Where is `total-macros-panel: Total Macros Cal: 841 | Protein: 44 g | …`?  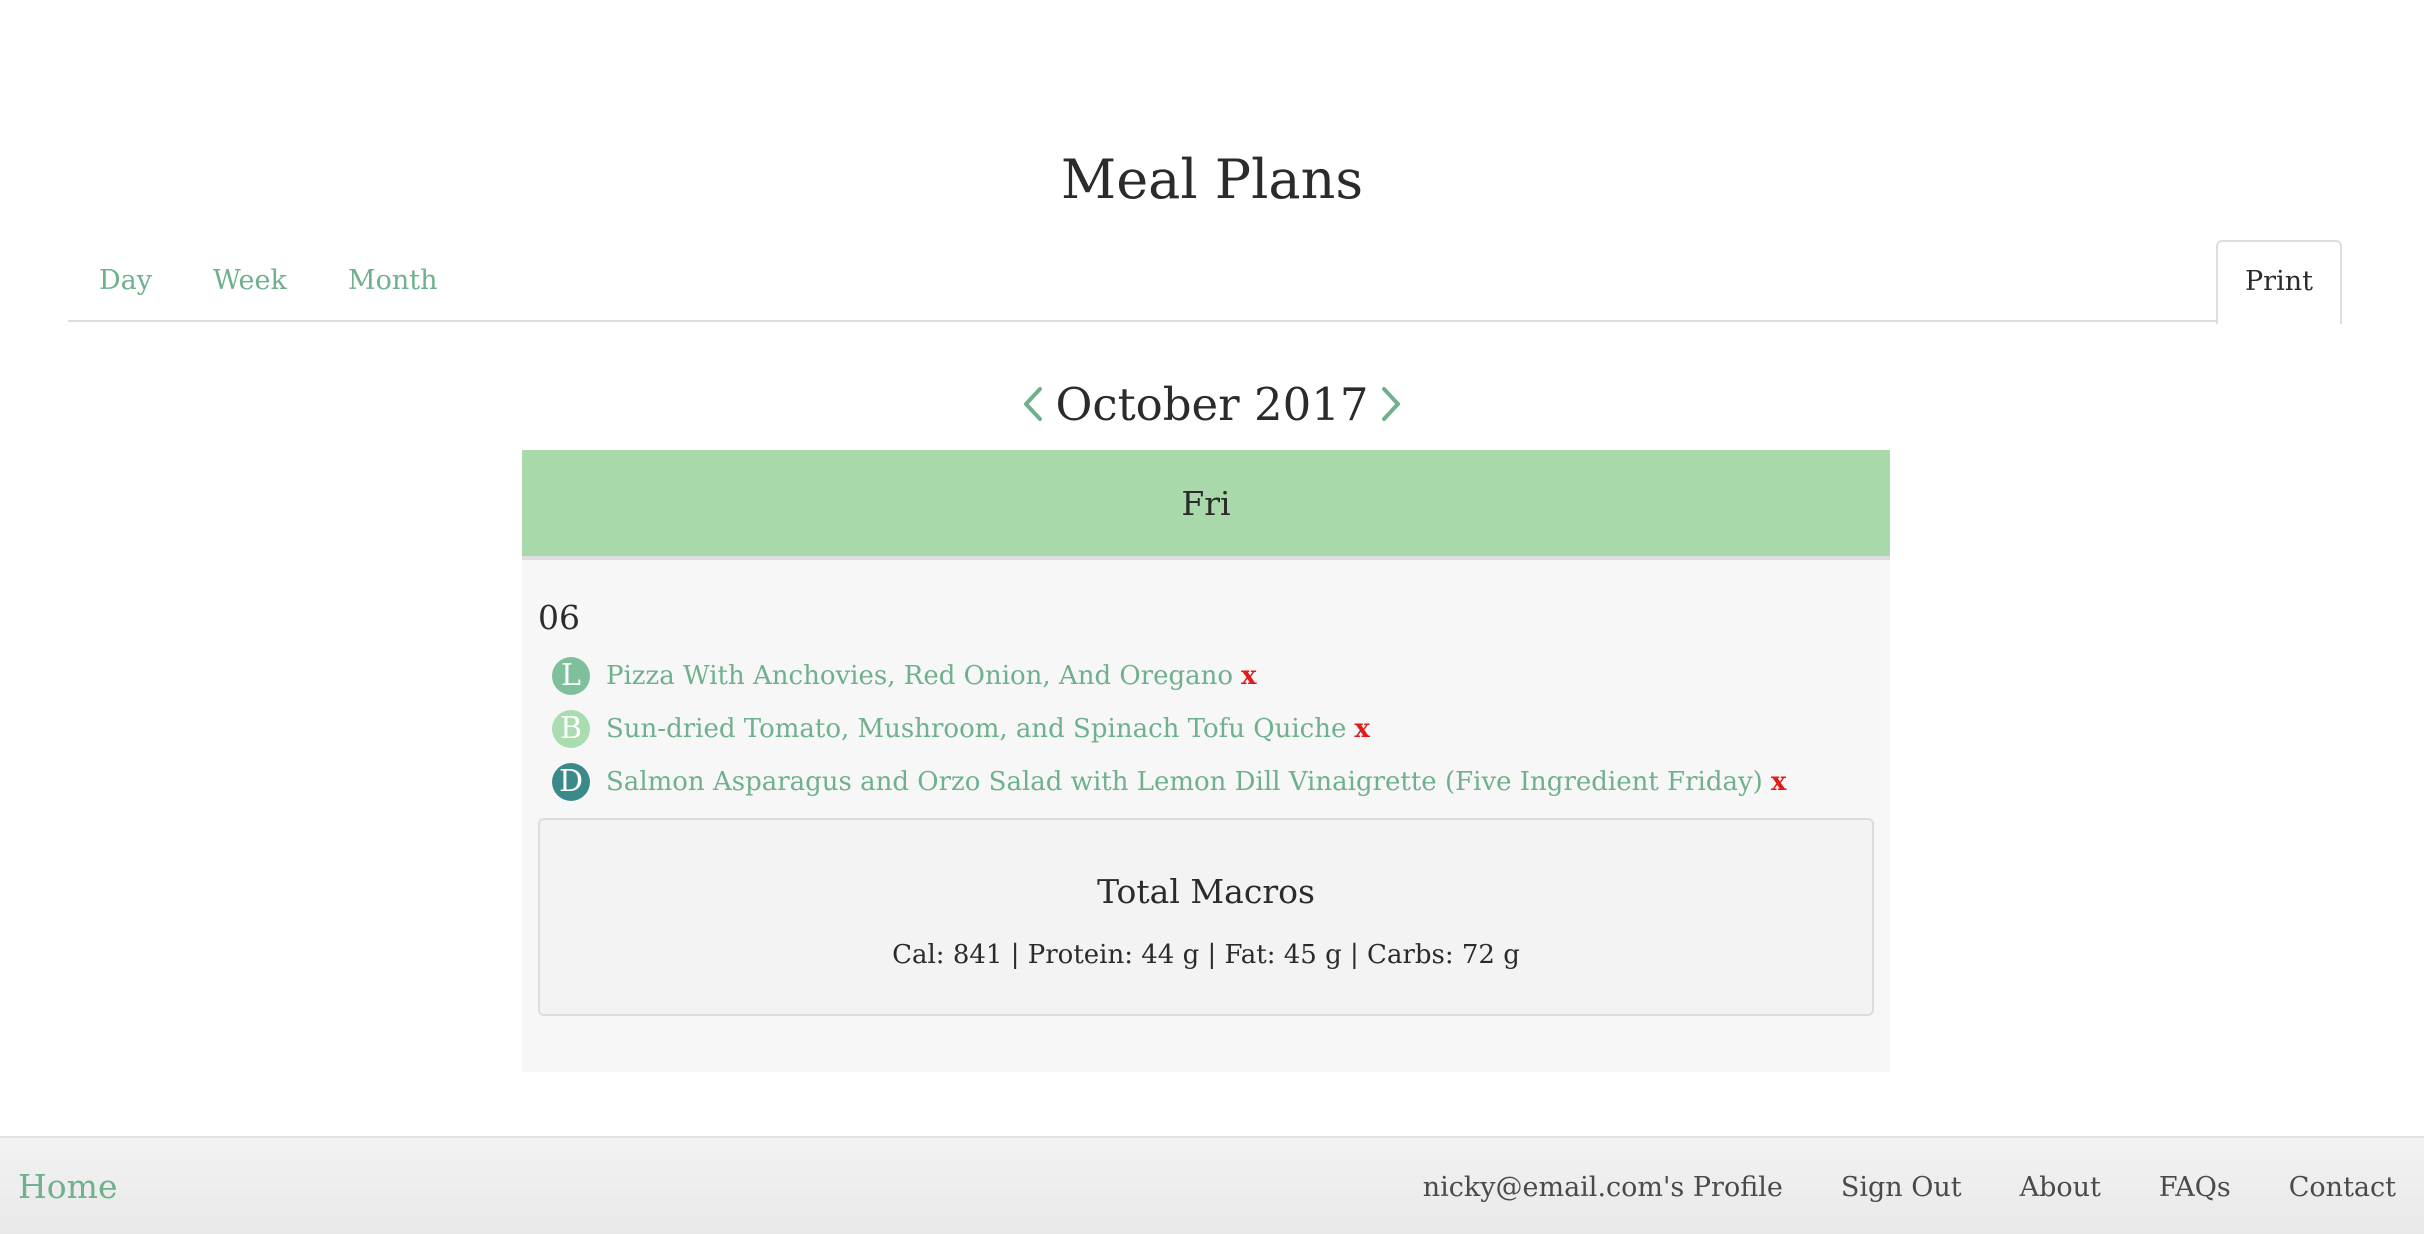
total-macros-panel: Total Macros Cal: 841 | Protein: 44 g | … is located at coordinates (1206, 917).